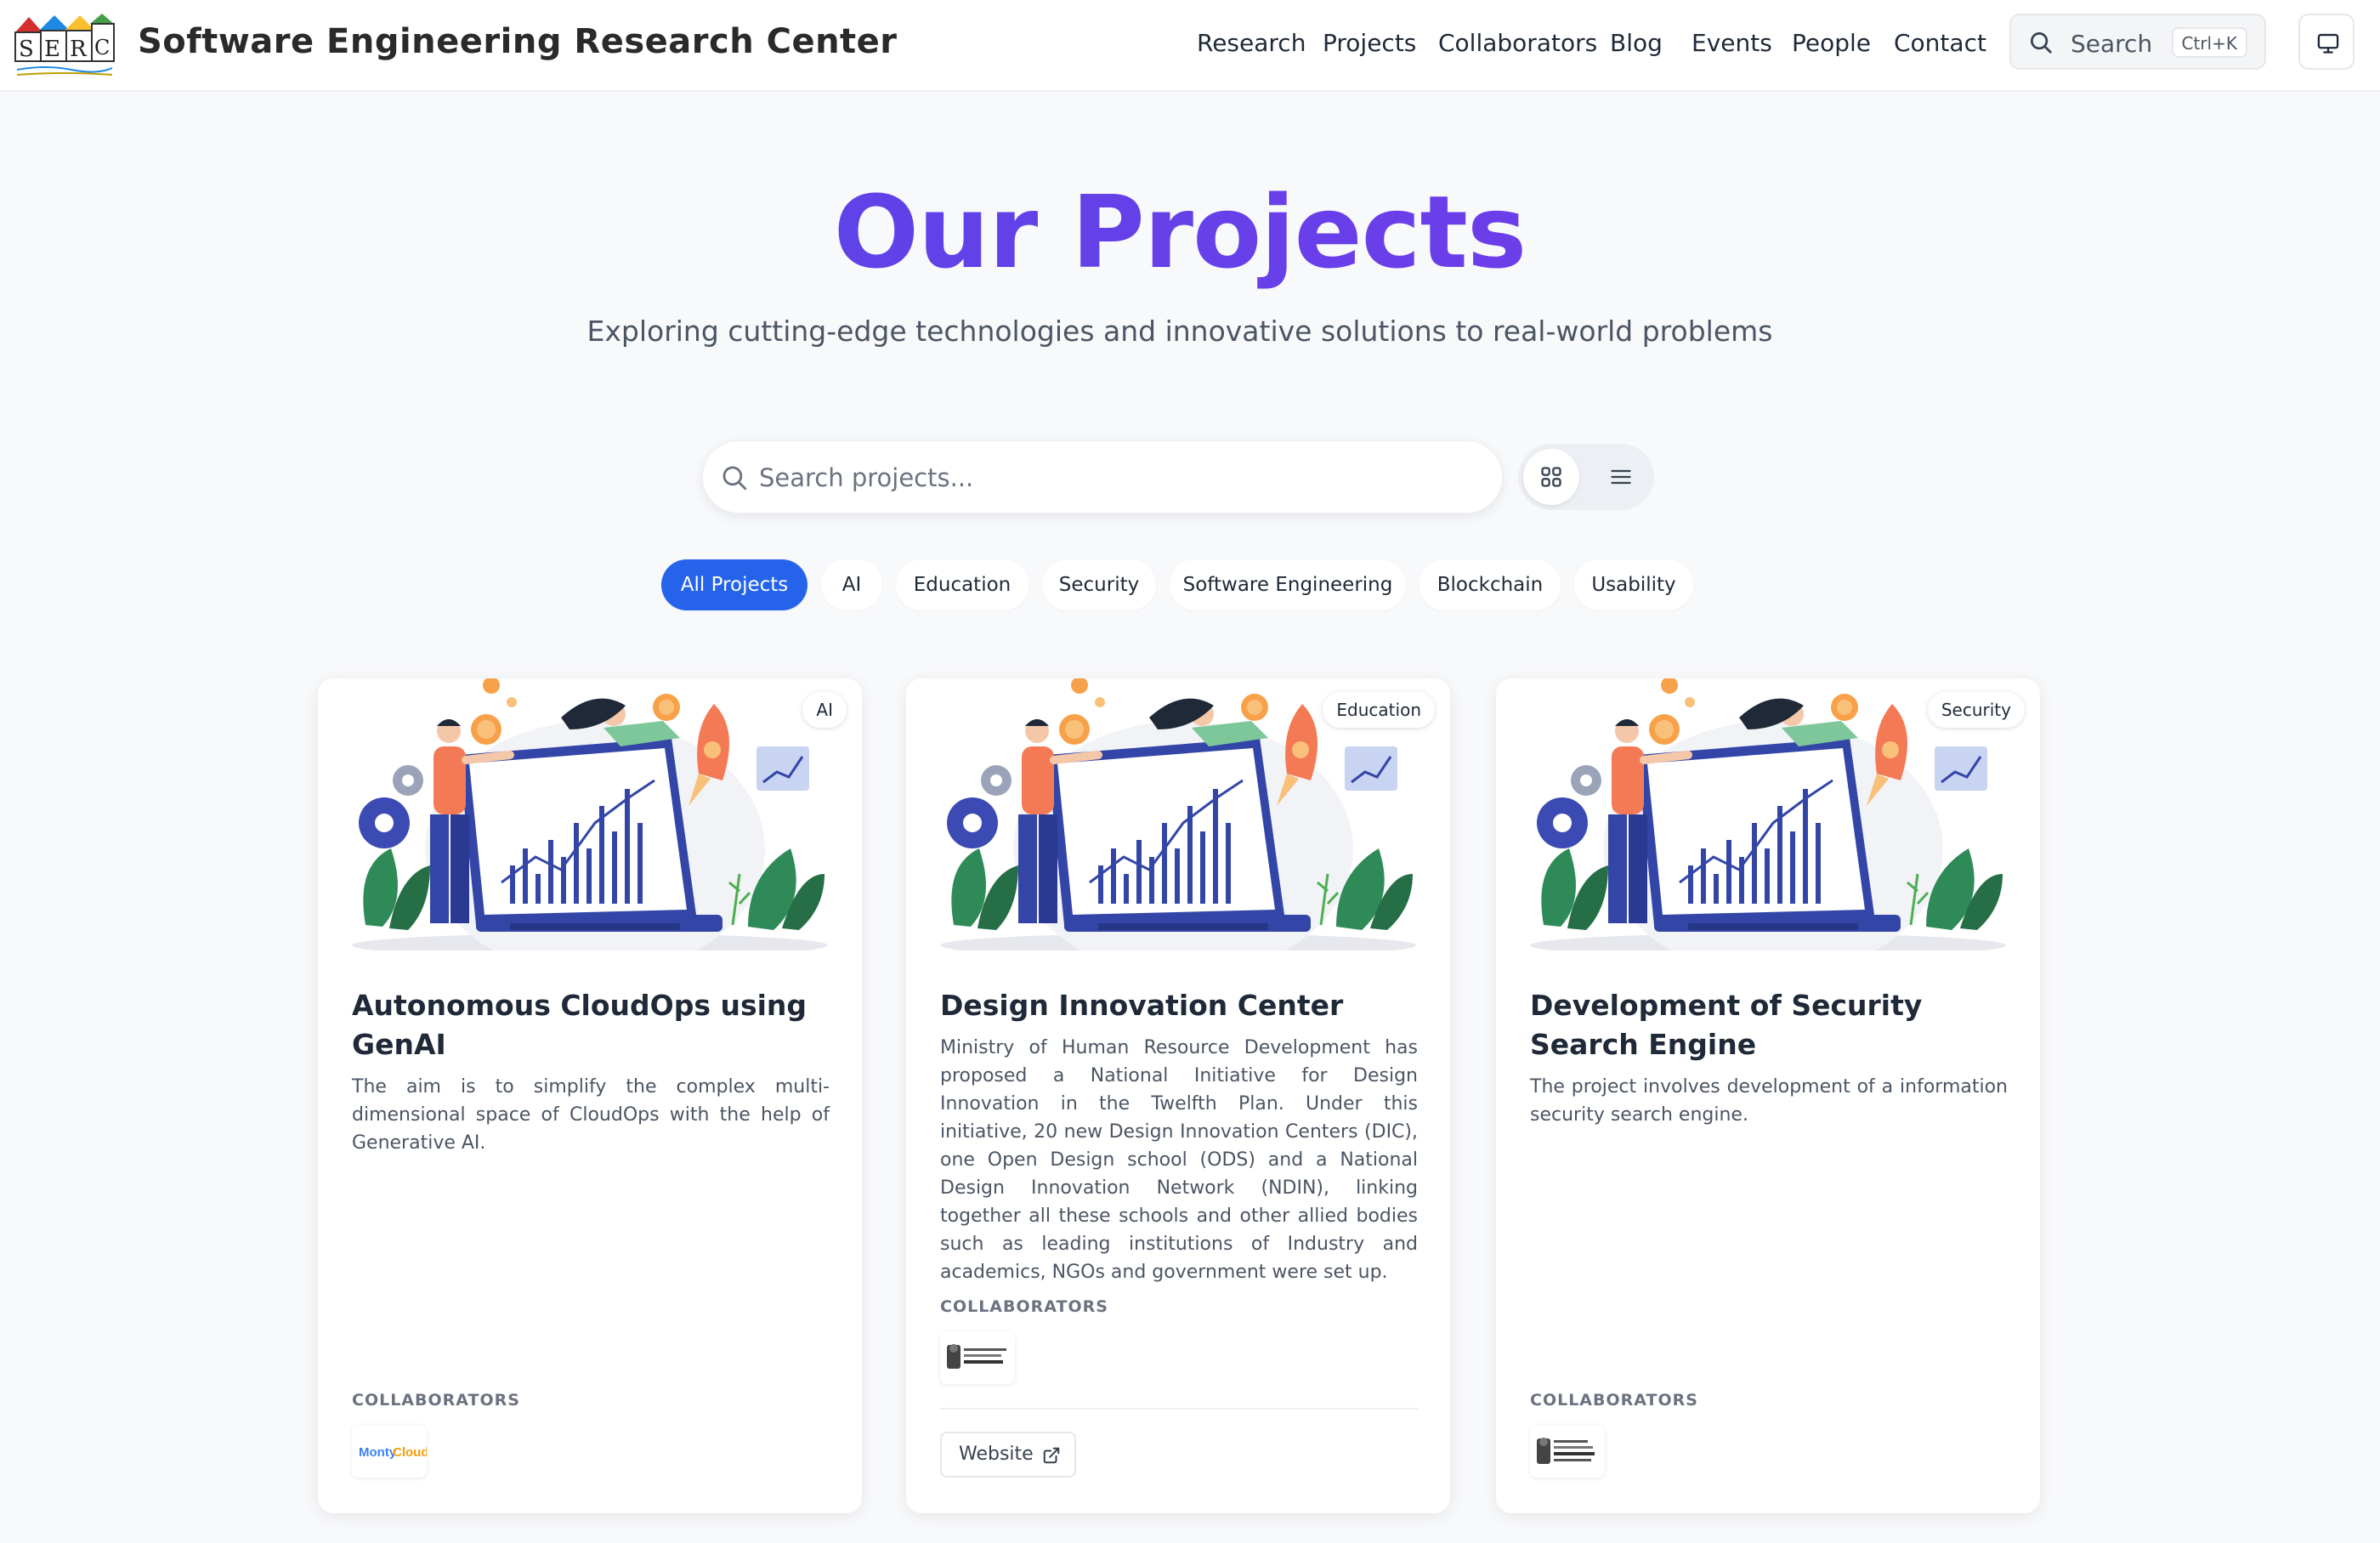 This screenshot has height=1543, width=2380. What do you see at coordinates (734, 584) in the screenshot?
I see `filter-all-projects: All Projects` at bounding box center [734, 584].